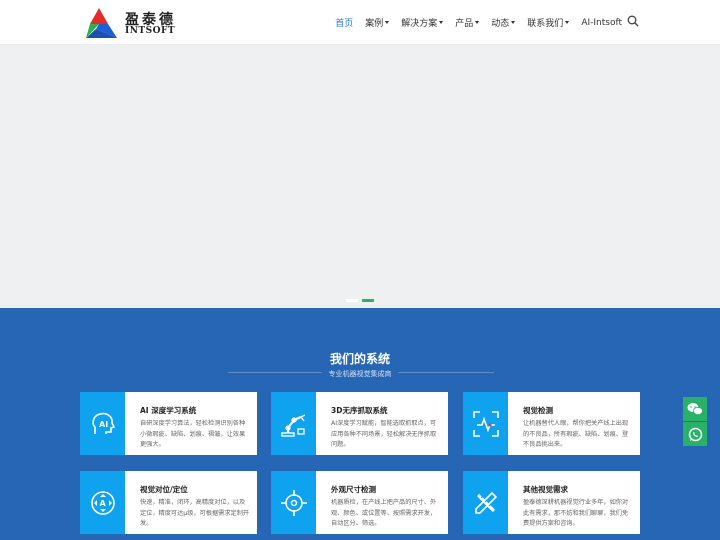  I want to click on whatsapp-button, so click(695, 434).